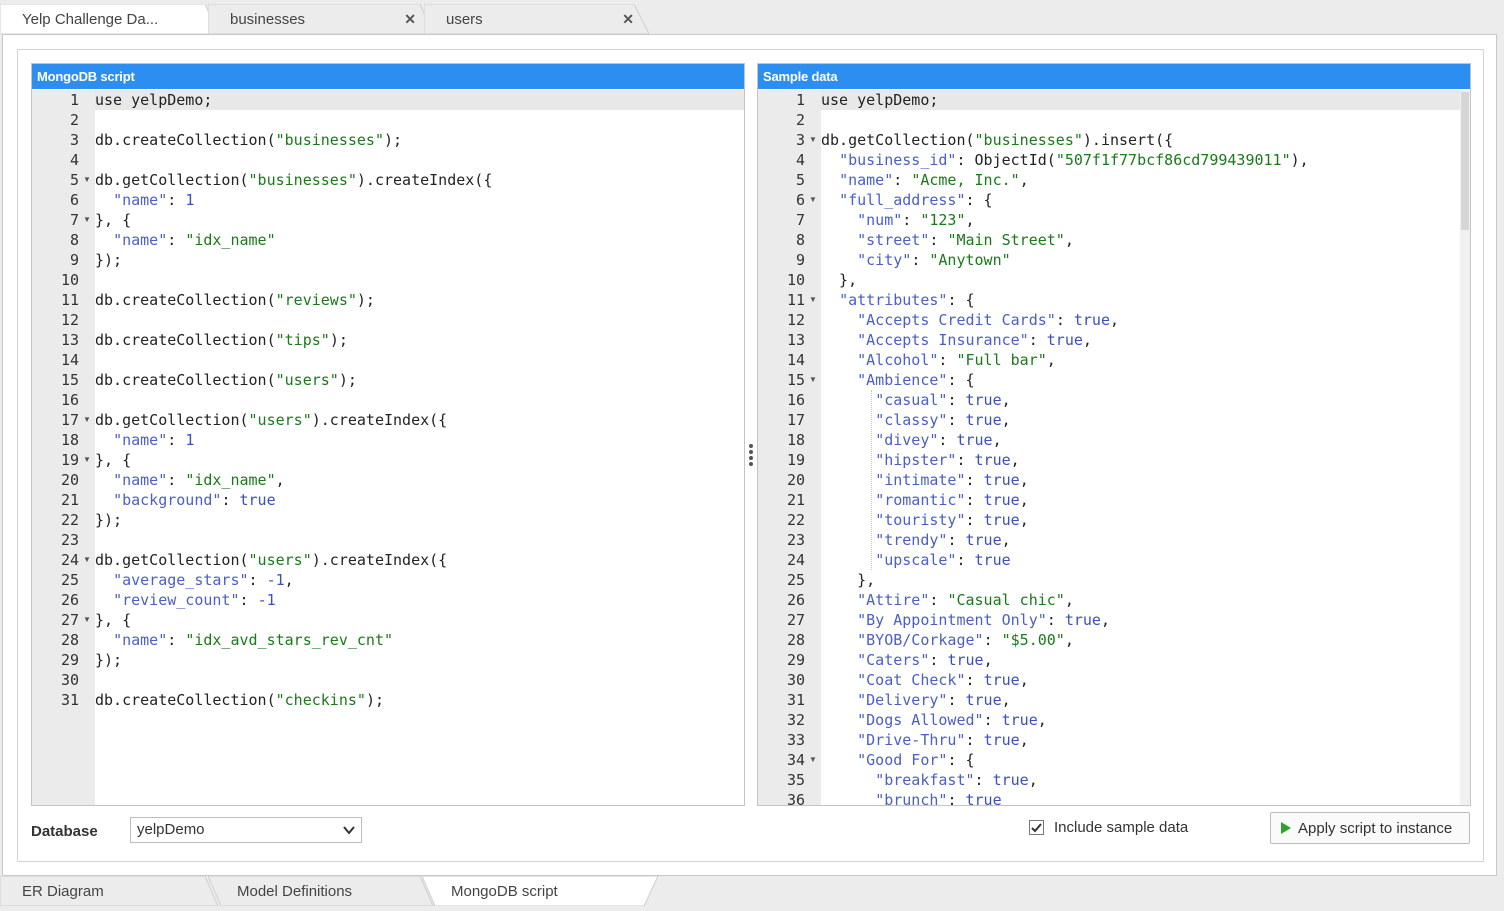  I want to click on tab-er-diagram: ER Diagram, so click(111, 891).